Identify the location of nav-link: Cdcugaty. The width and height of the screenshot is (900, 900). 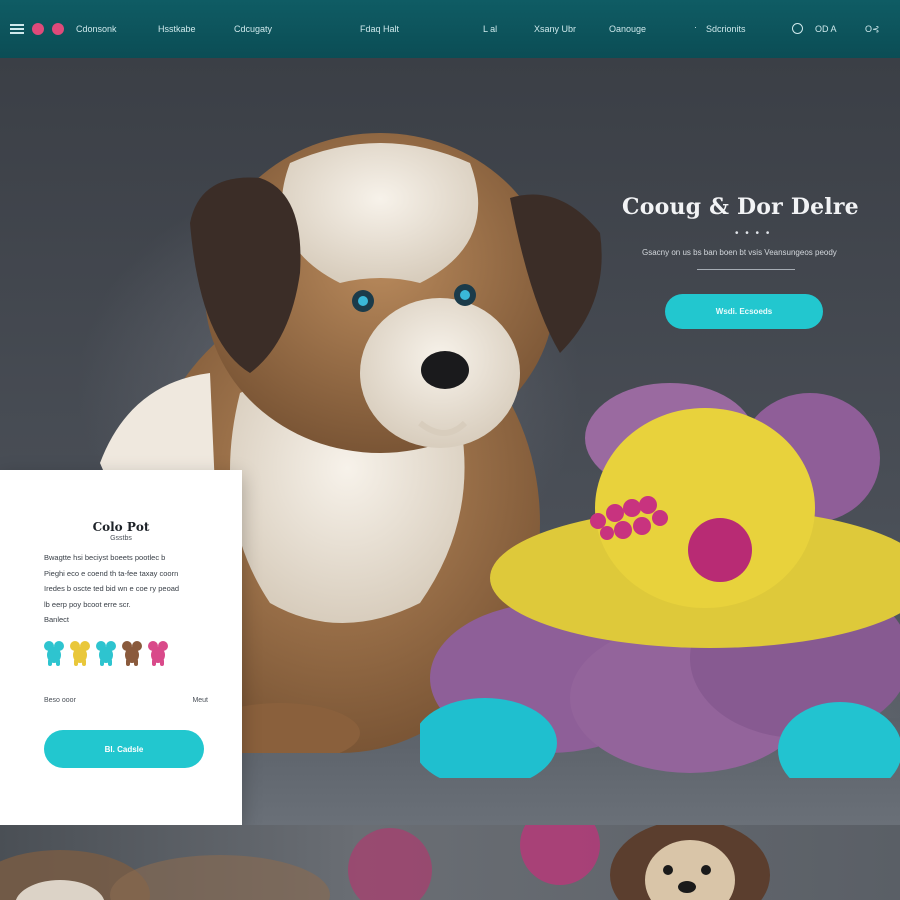
(253, 29).